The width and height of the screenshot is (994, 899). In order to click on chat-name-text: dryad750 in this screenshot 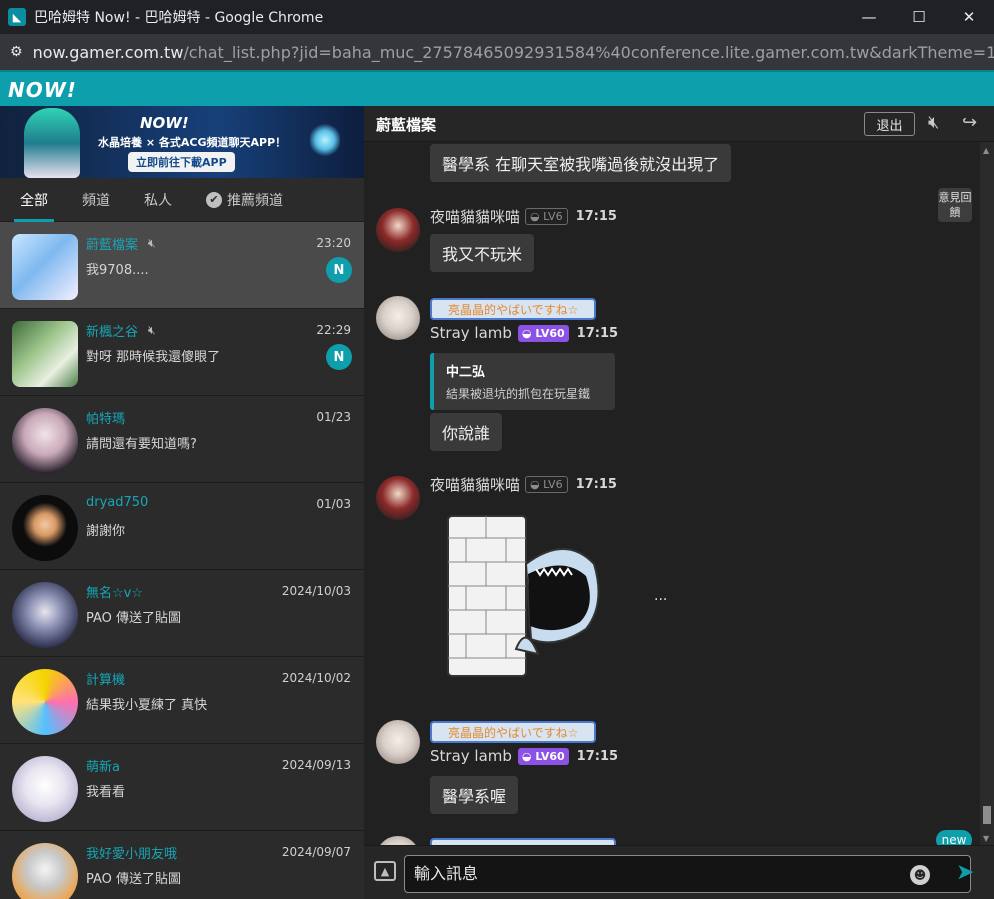, I will do `click(117, 502)`.